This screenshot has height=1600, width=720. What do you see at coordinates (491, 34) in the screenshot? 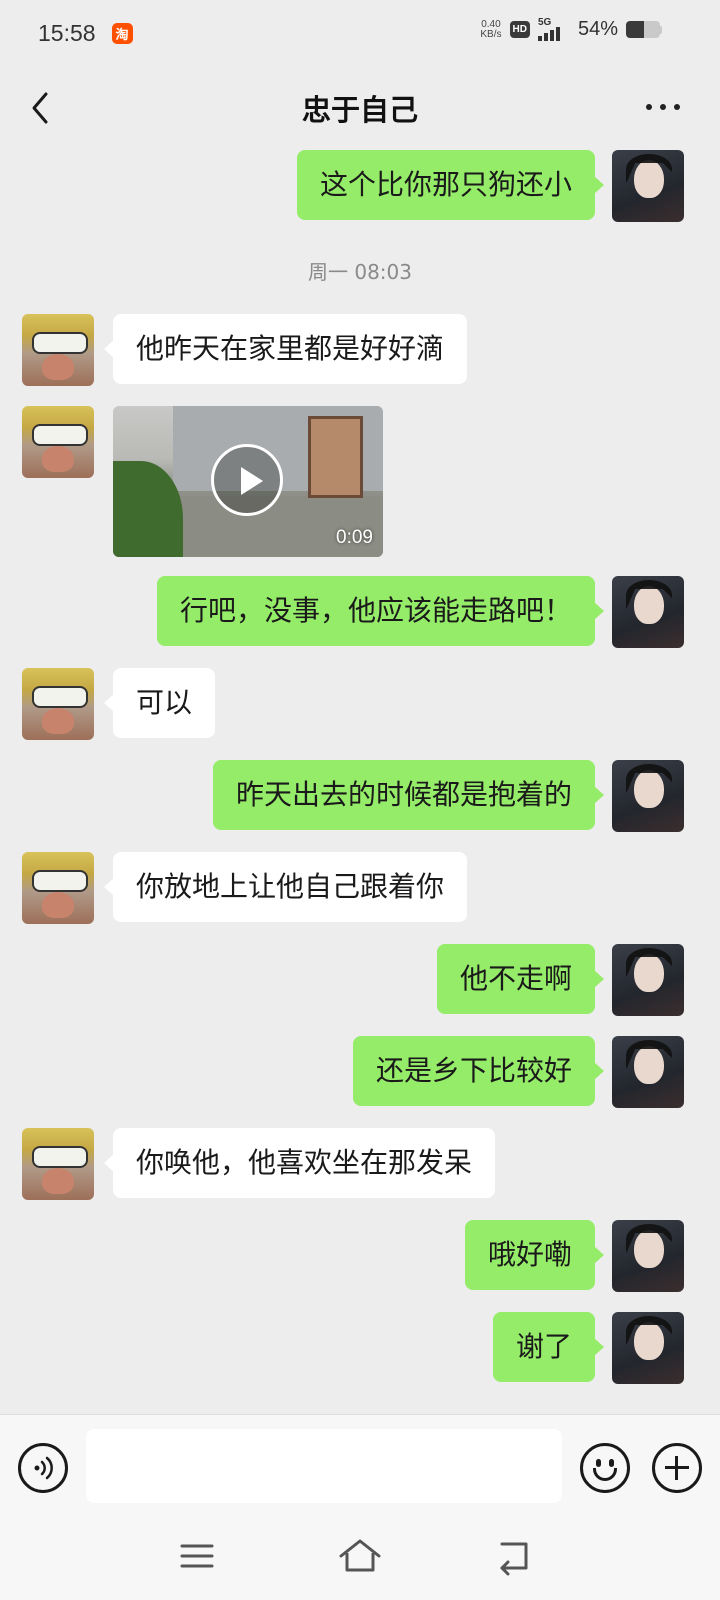
I see `network-speed-unit: KB/s` at bounding box center [491, 34].